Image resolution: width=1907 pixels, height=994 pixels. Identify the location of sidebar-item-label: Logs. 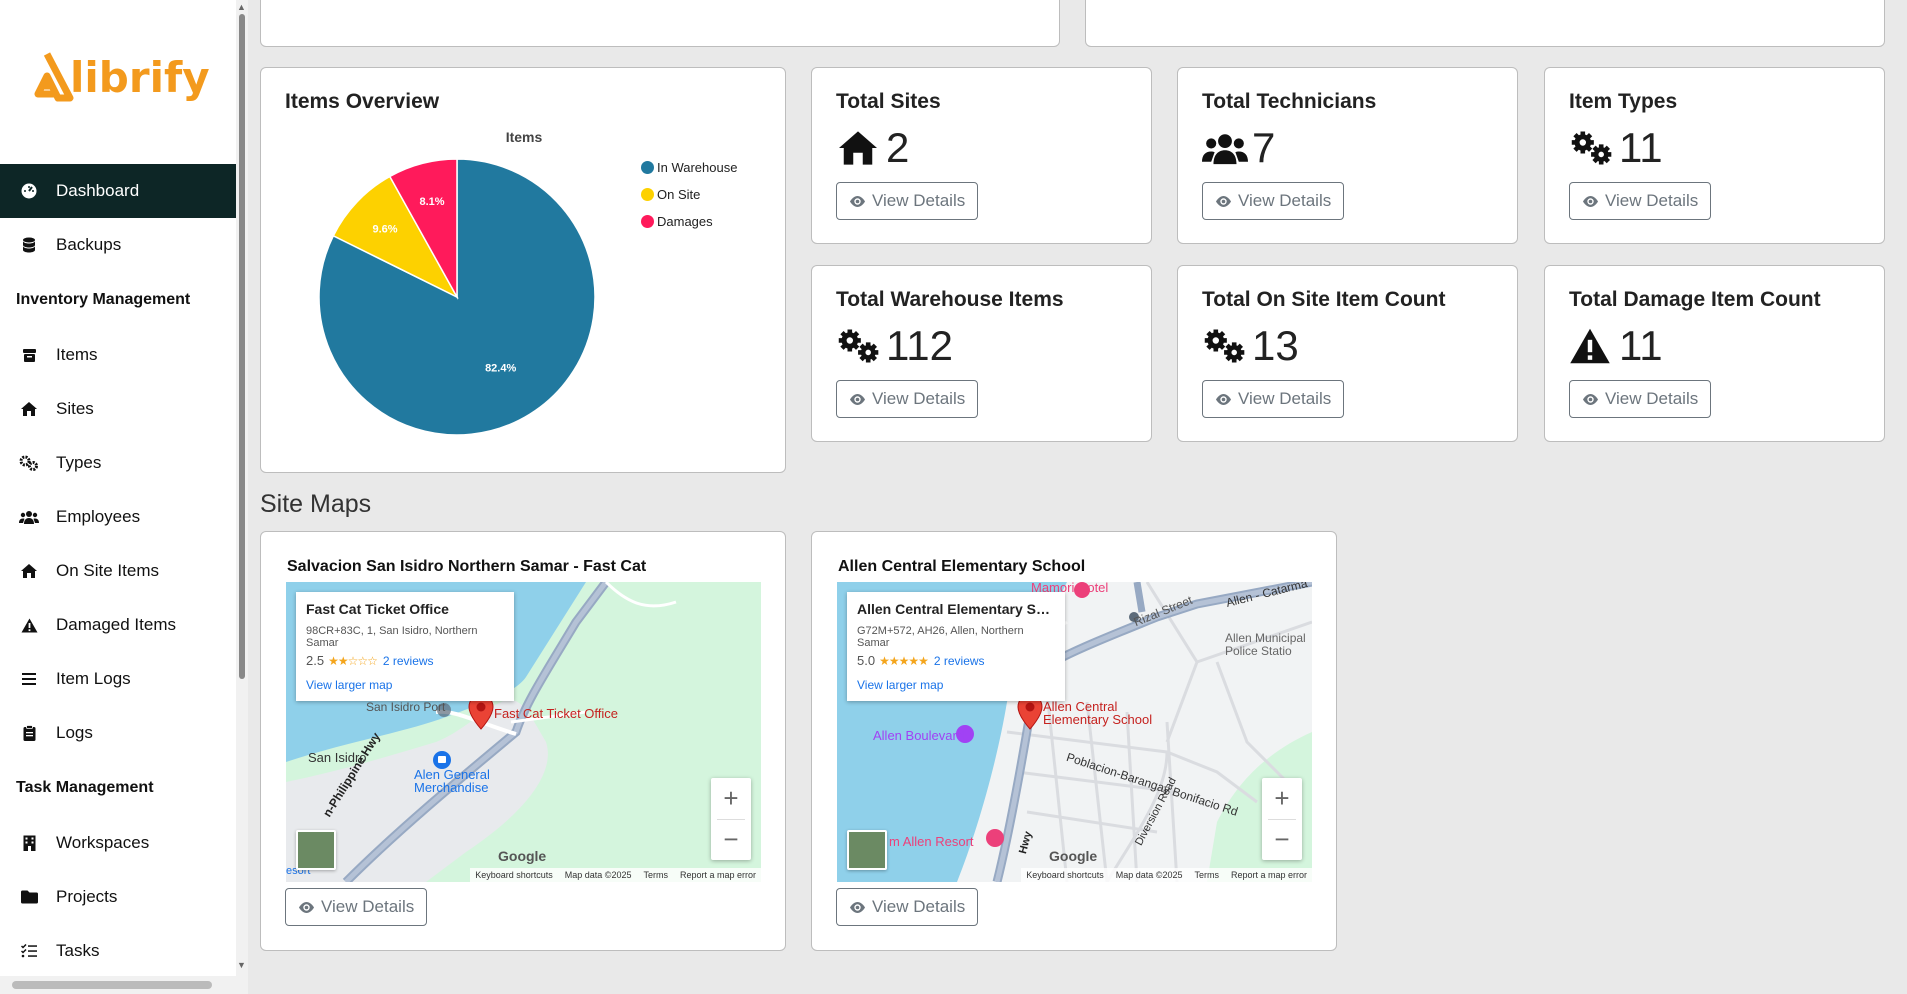
(74, 732).